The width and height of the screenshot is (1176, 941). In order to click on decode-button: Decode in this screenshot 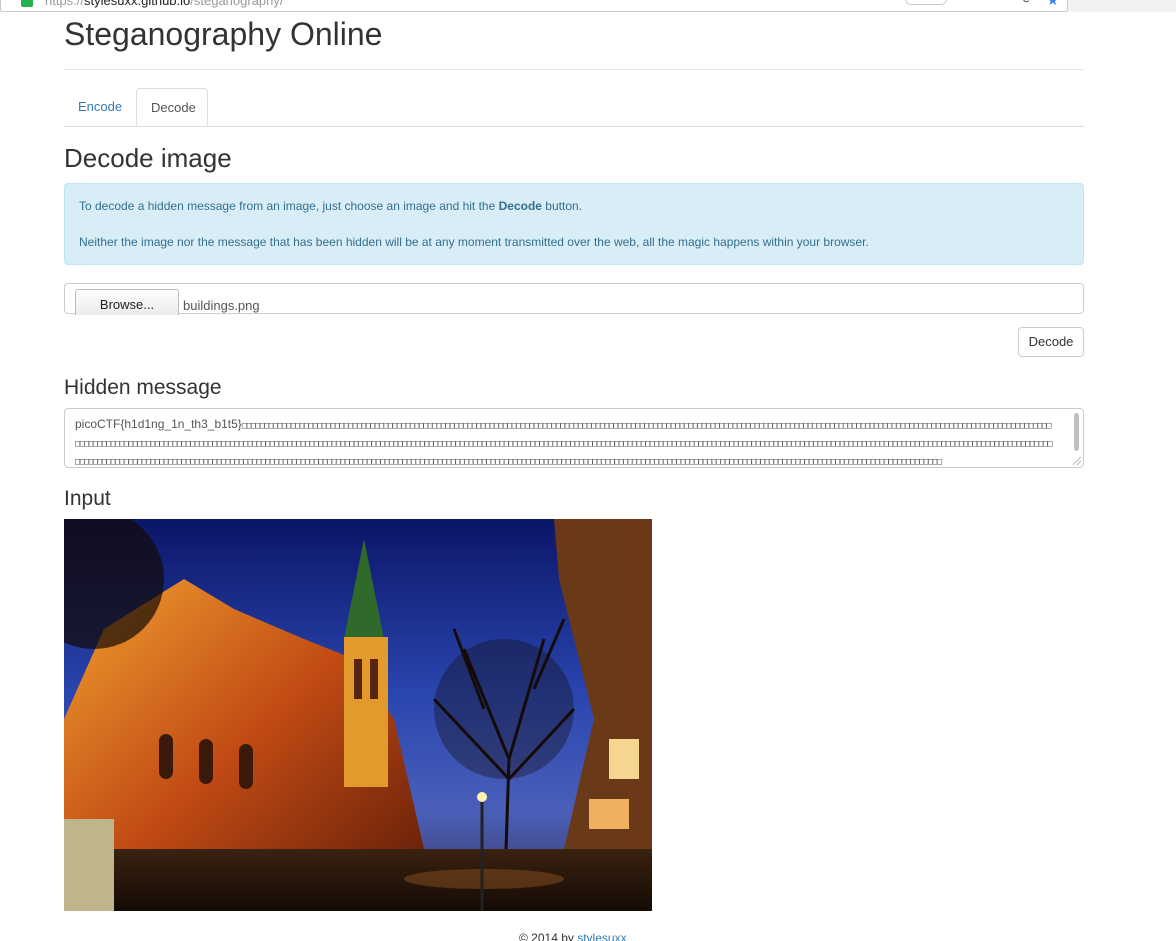, I will do `click(1051, 342)`.